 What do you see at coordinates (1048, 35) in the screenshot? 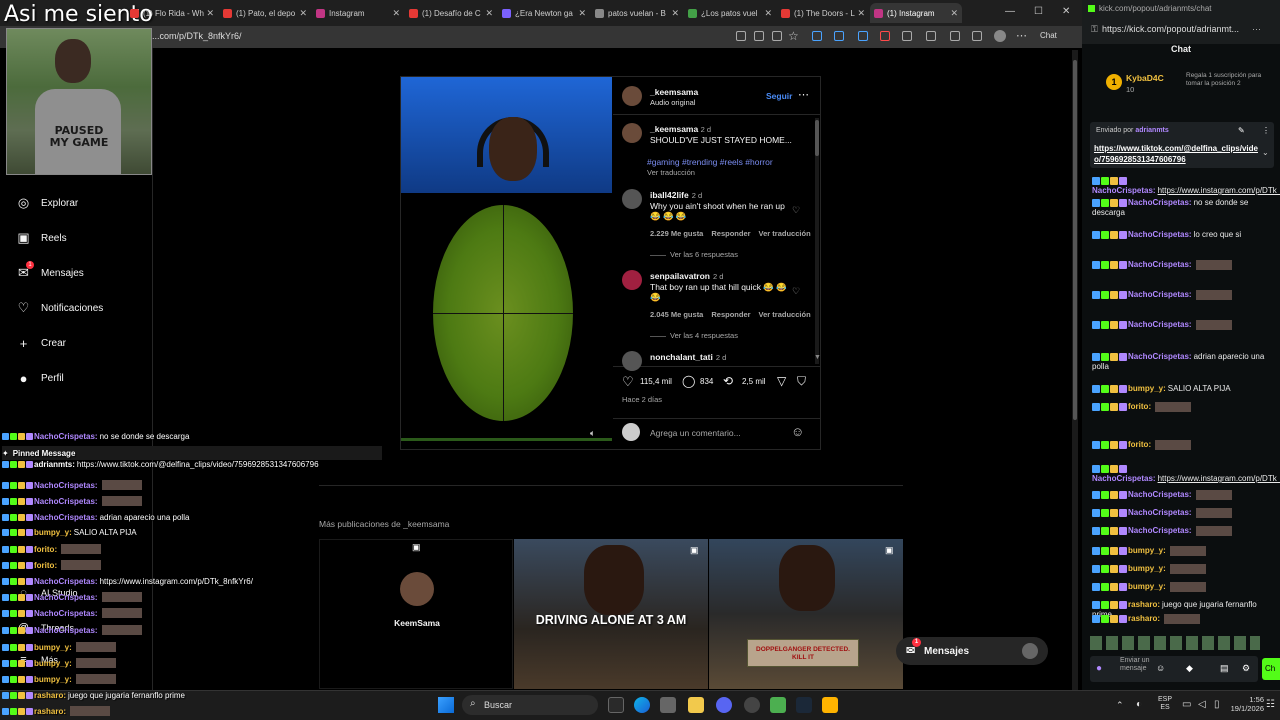
I see `chat-button: Chat` at bounding box center [1048, 35].